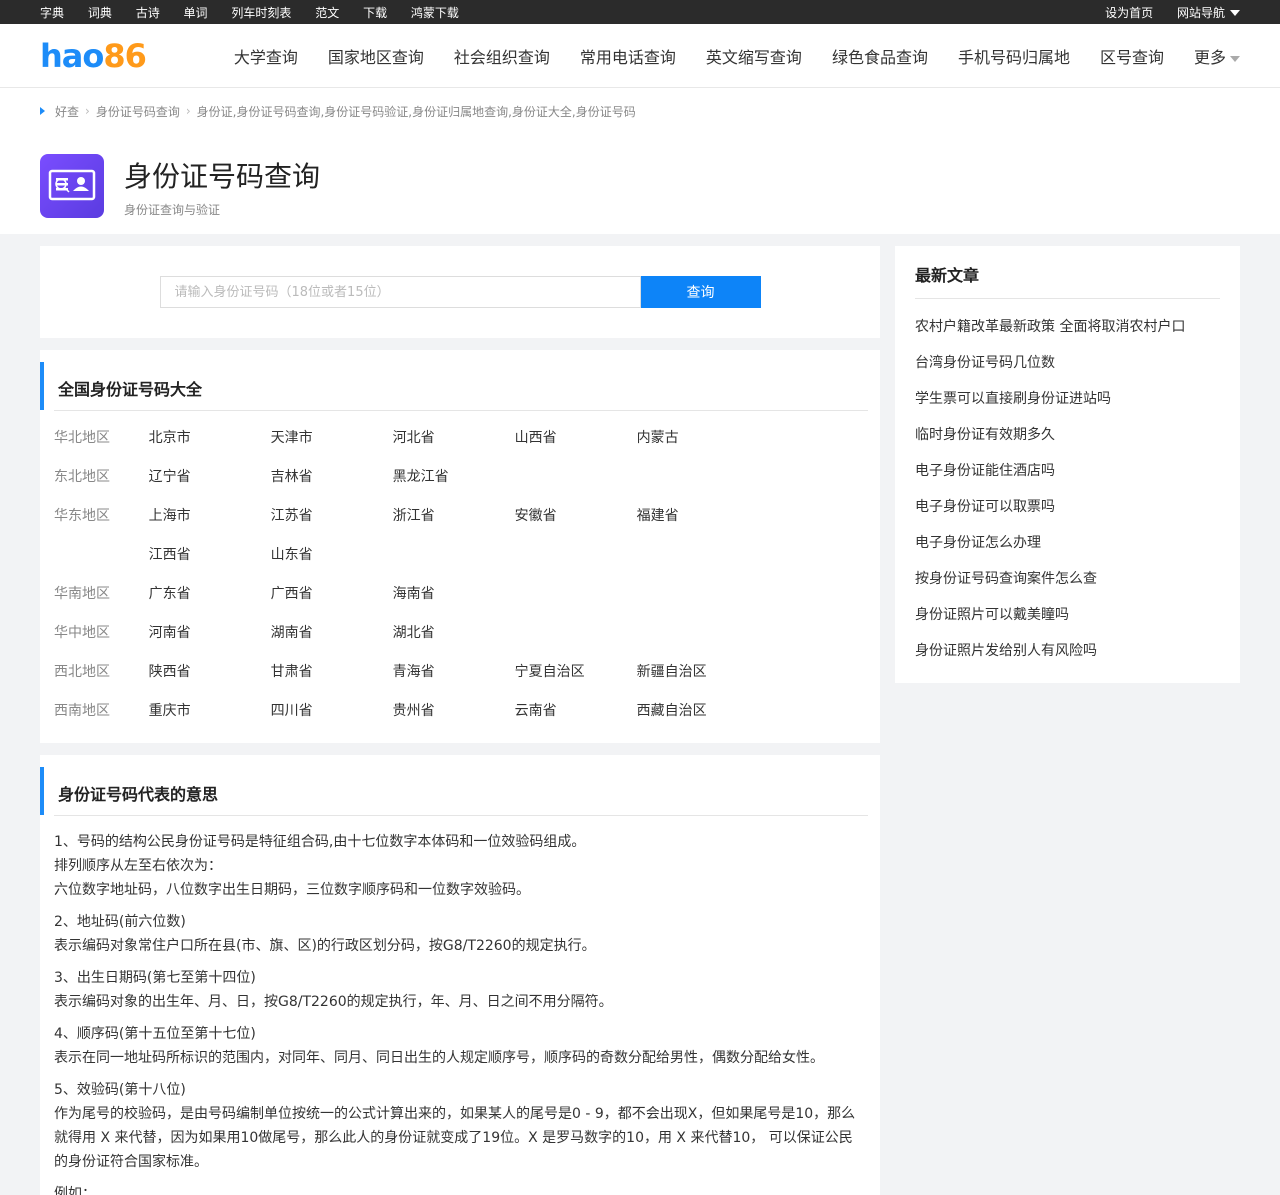 The height and width of the screenshot is (1195, 1280). I want to click on province-link: 江苏省, so click(332, 516).